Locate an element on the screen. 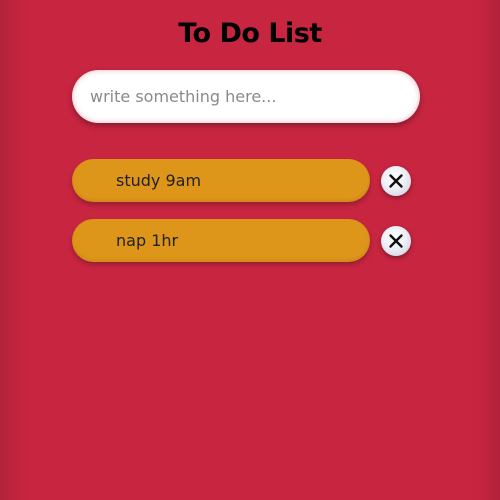 Image resolution: width=500 pixels, height=500 pixels. todo-input-container is located at coordinates (246, 96).